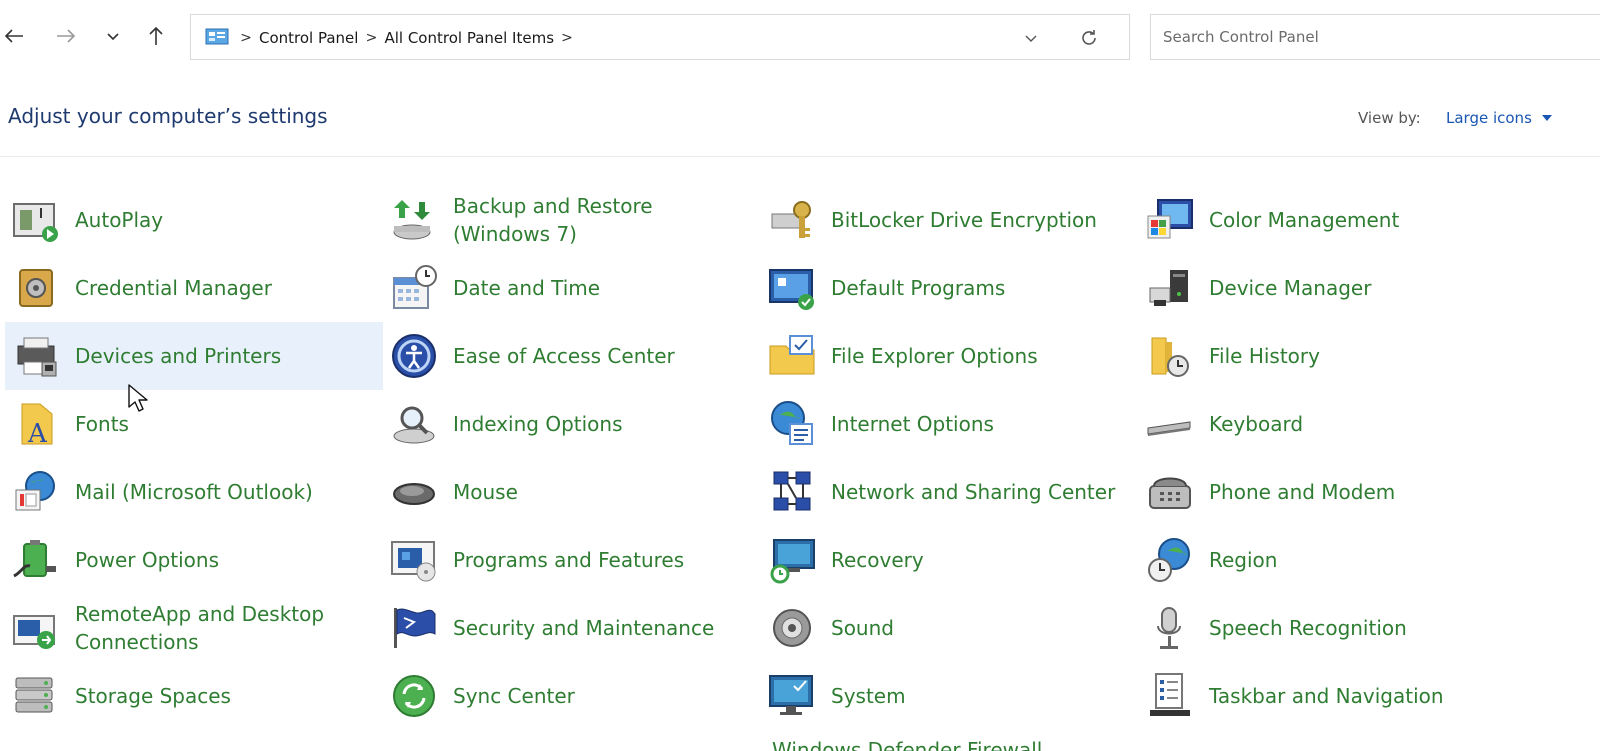 Image resolution: width=1600 pixels, height=751 pixels. I want to click on svg-text: A, so click(37, 433).